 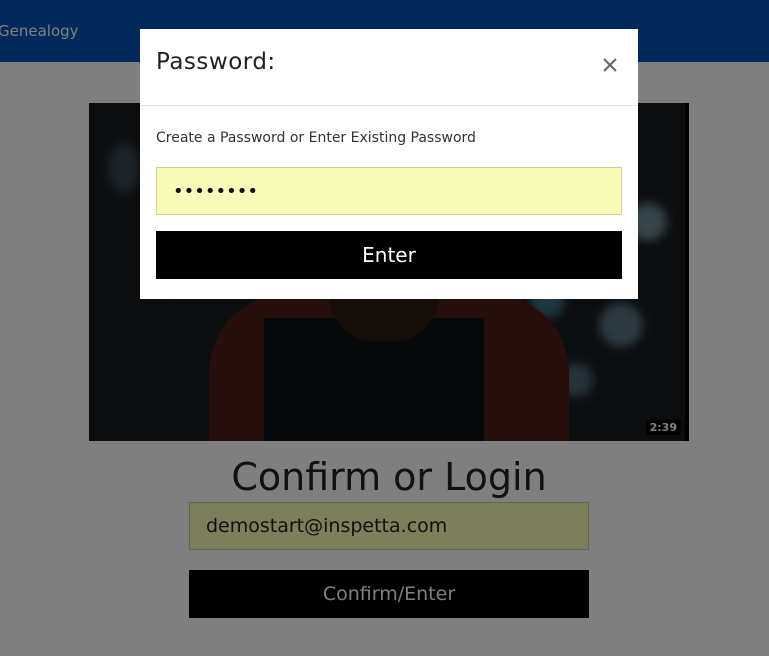 I want to click on enter-button: Enter, so click(x=389, y=255).